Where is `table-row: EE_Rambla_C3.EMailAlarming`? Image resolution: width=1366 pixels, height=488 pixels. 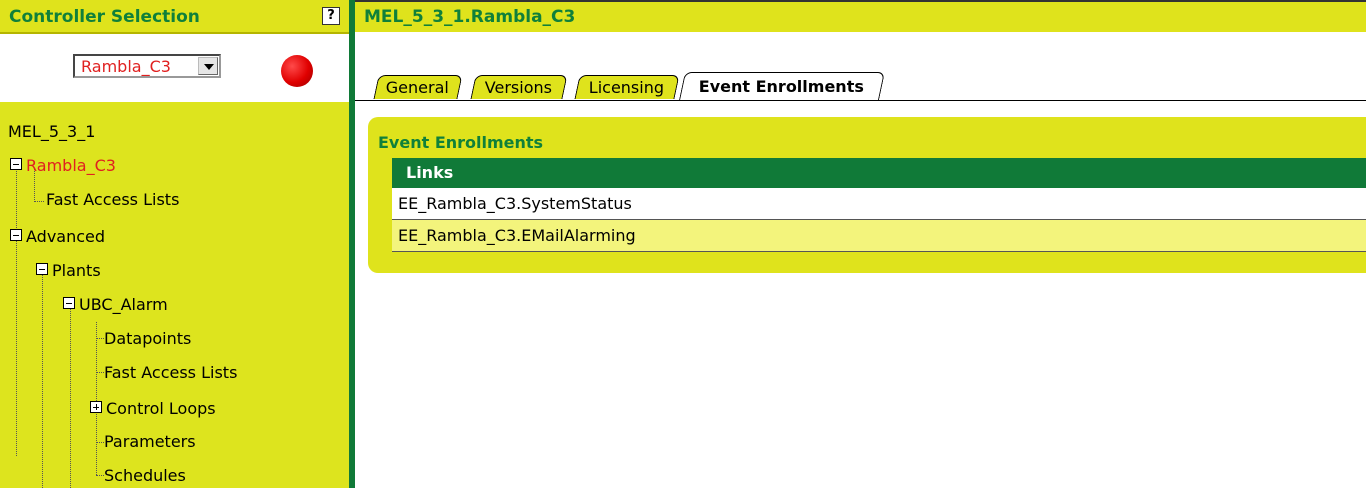
table-row: EE_Rambla_C3.EMailAlarming is located at coordinates (879, 236).